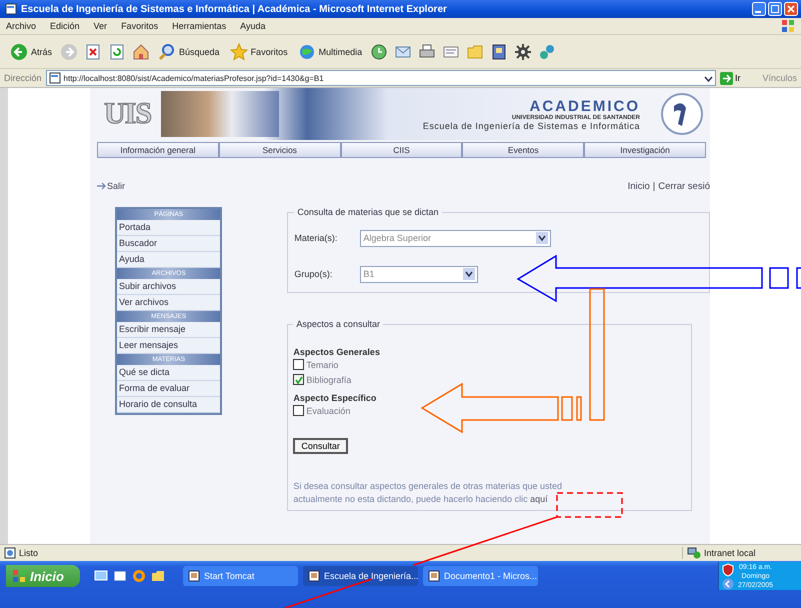 This screenshot has width=801, height=608. I want to click on maximize-icon, so click(775, 9).